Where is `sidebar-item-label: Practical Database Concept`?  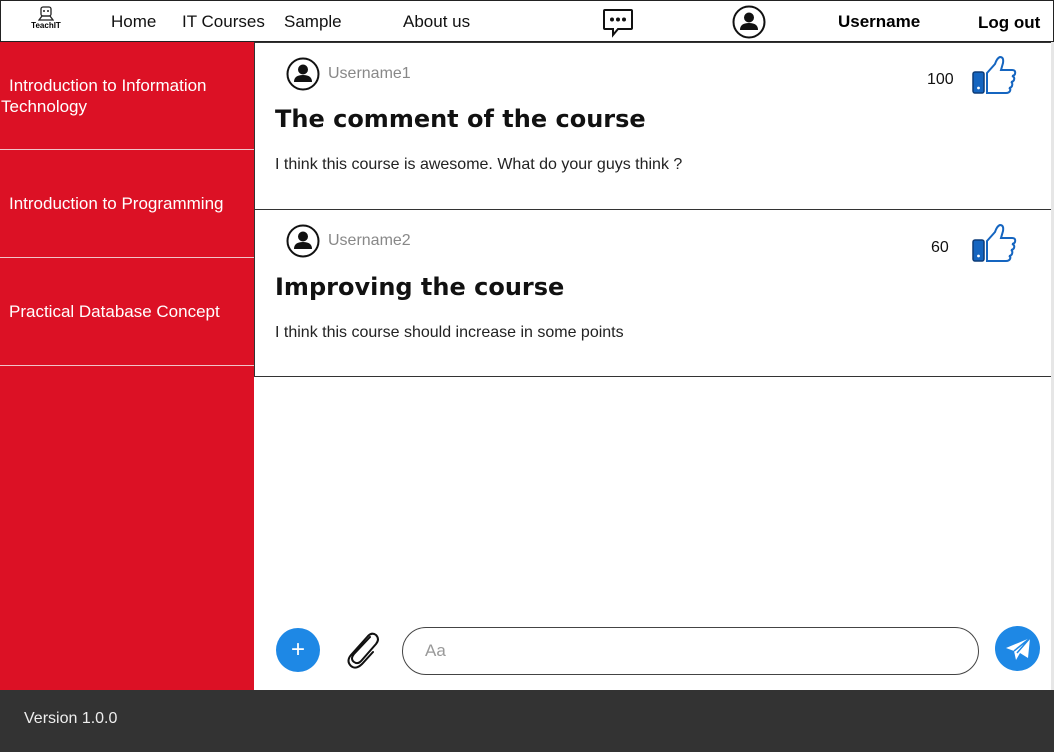 sidebar-item-label: Practical Database Concept is located at coordinates (114, 311).